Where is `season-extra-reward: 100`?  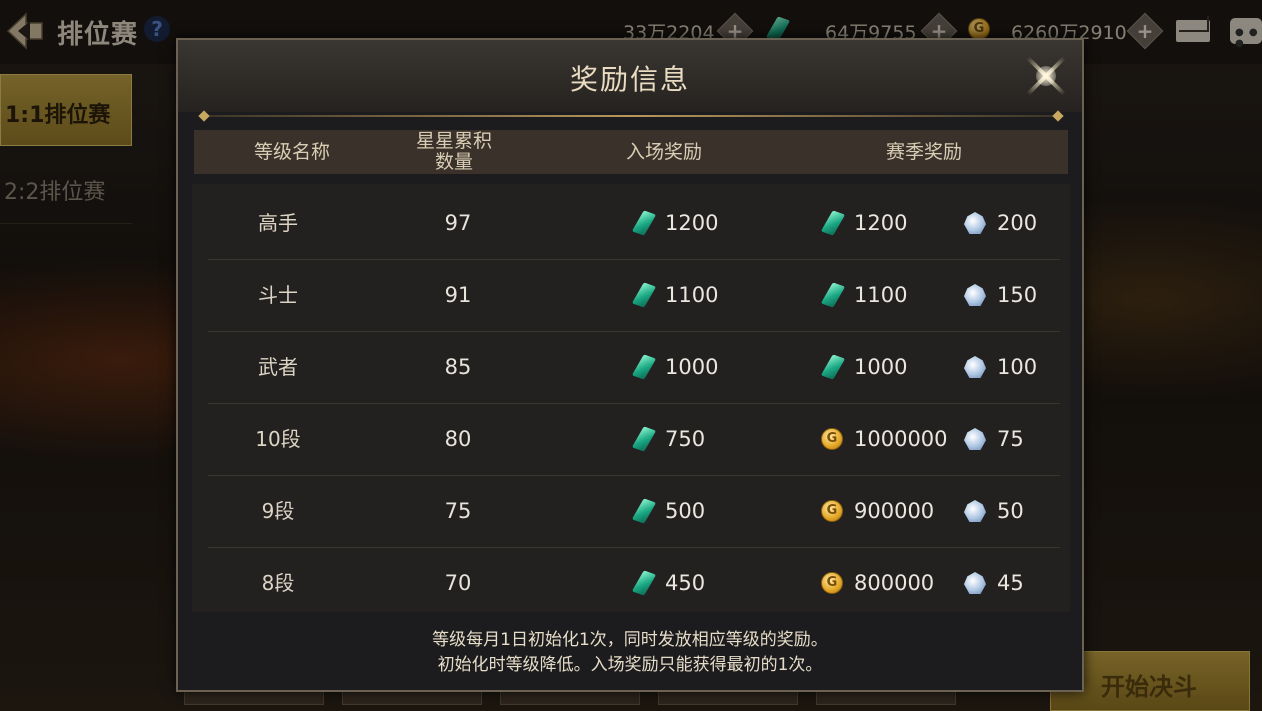
season-extra-reward: 100 is located at coordinates (1012, 367).